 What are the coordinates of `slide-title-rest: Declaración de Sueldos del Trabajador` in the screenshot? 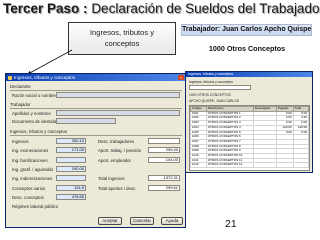 It's located at (205, 8).